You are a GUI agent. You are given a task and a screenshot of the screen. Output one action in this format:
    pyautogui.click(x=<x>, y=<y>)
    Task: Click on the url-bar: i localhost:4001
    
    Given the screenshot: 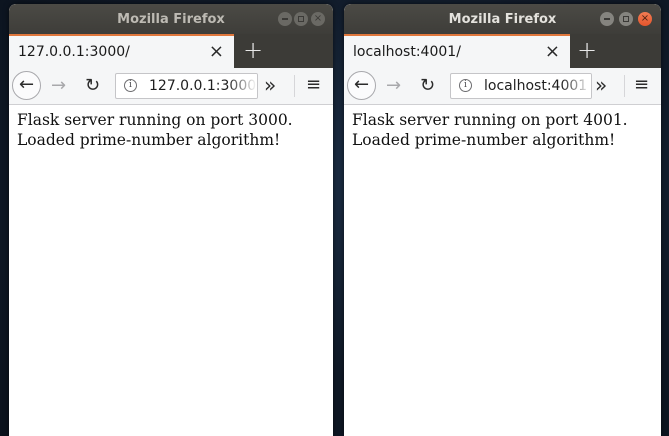 What is the action you would take?
    pyautogui.click(x=521, y=86)
    